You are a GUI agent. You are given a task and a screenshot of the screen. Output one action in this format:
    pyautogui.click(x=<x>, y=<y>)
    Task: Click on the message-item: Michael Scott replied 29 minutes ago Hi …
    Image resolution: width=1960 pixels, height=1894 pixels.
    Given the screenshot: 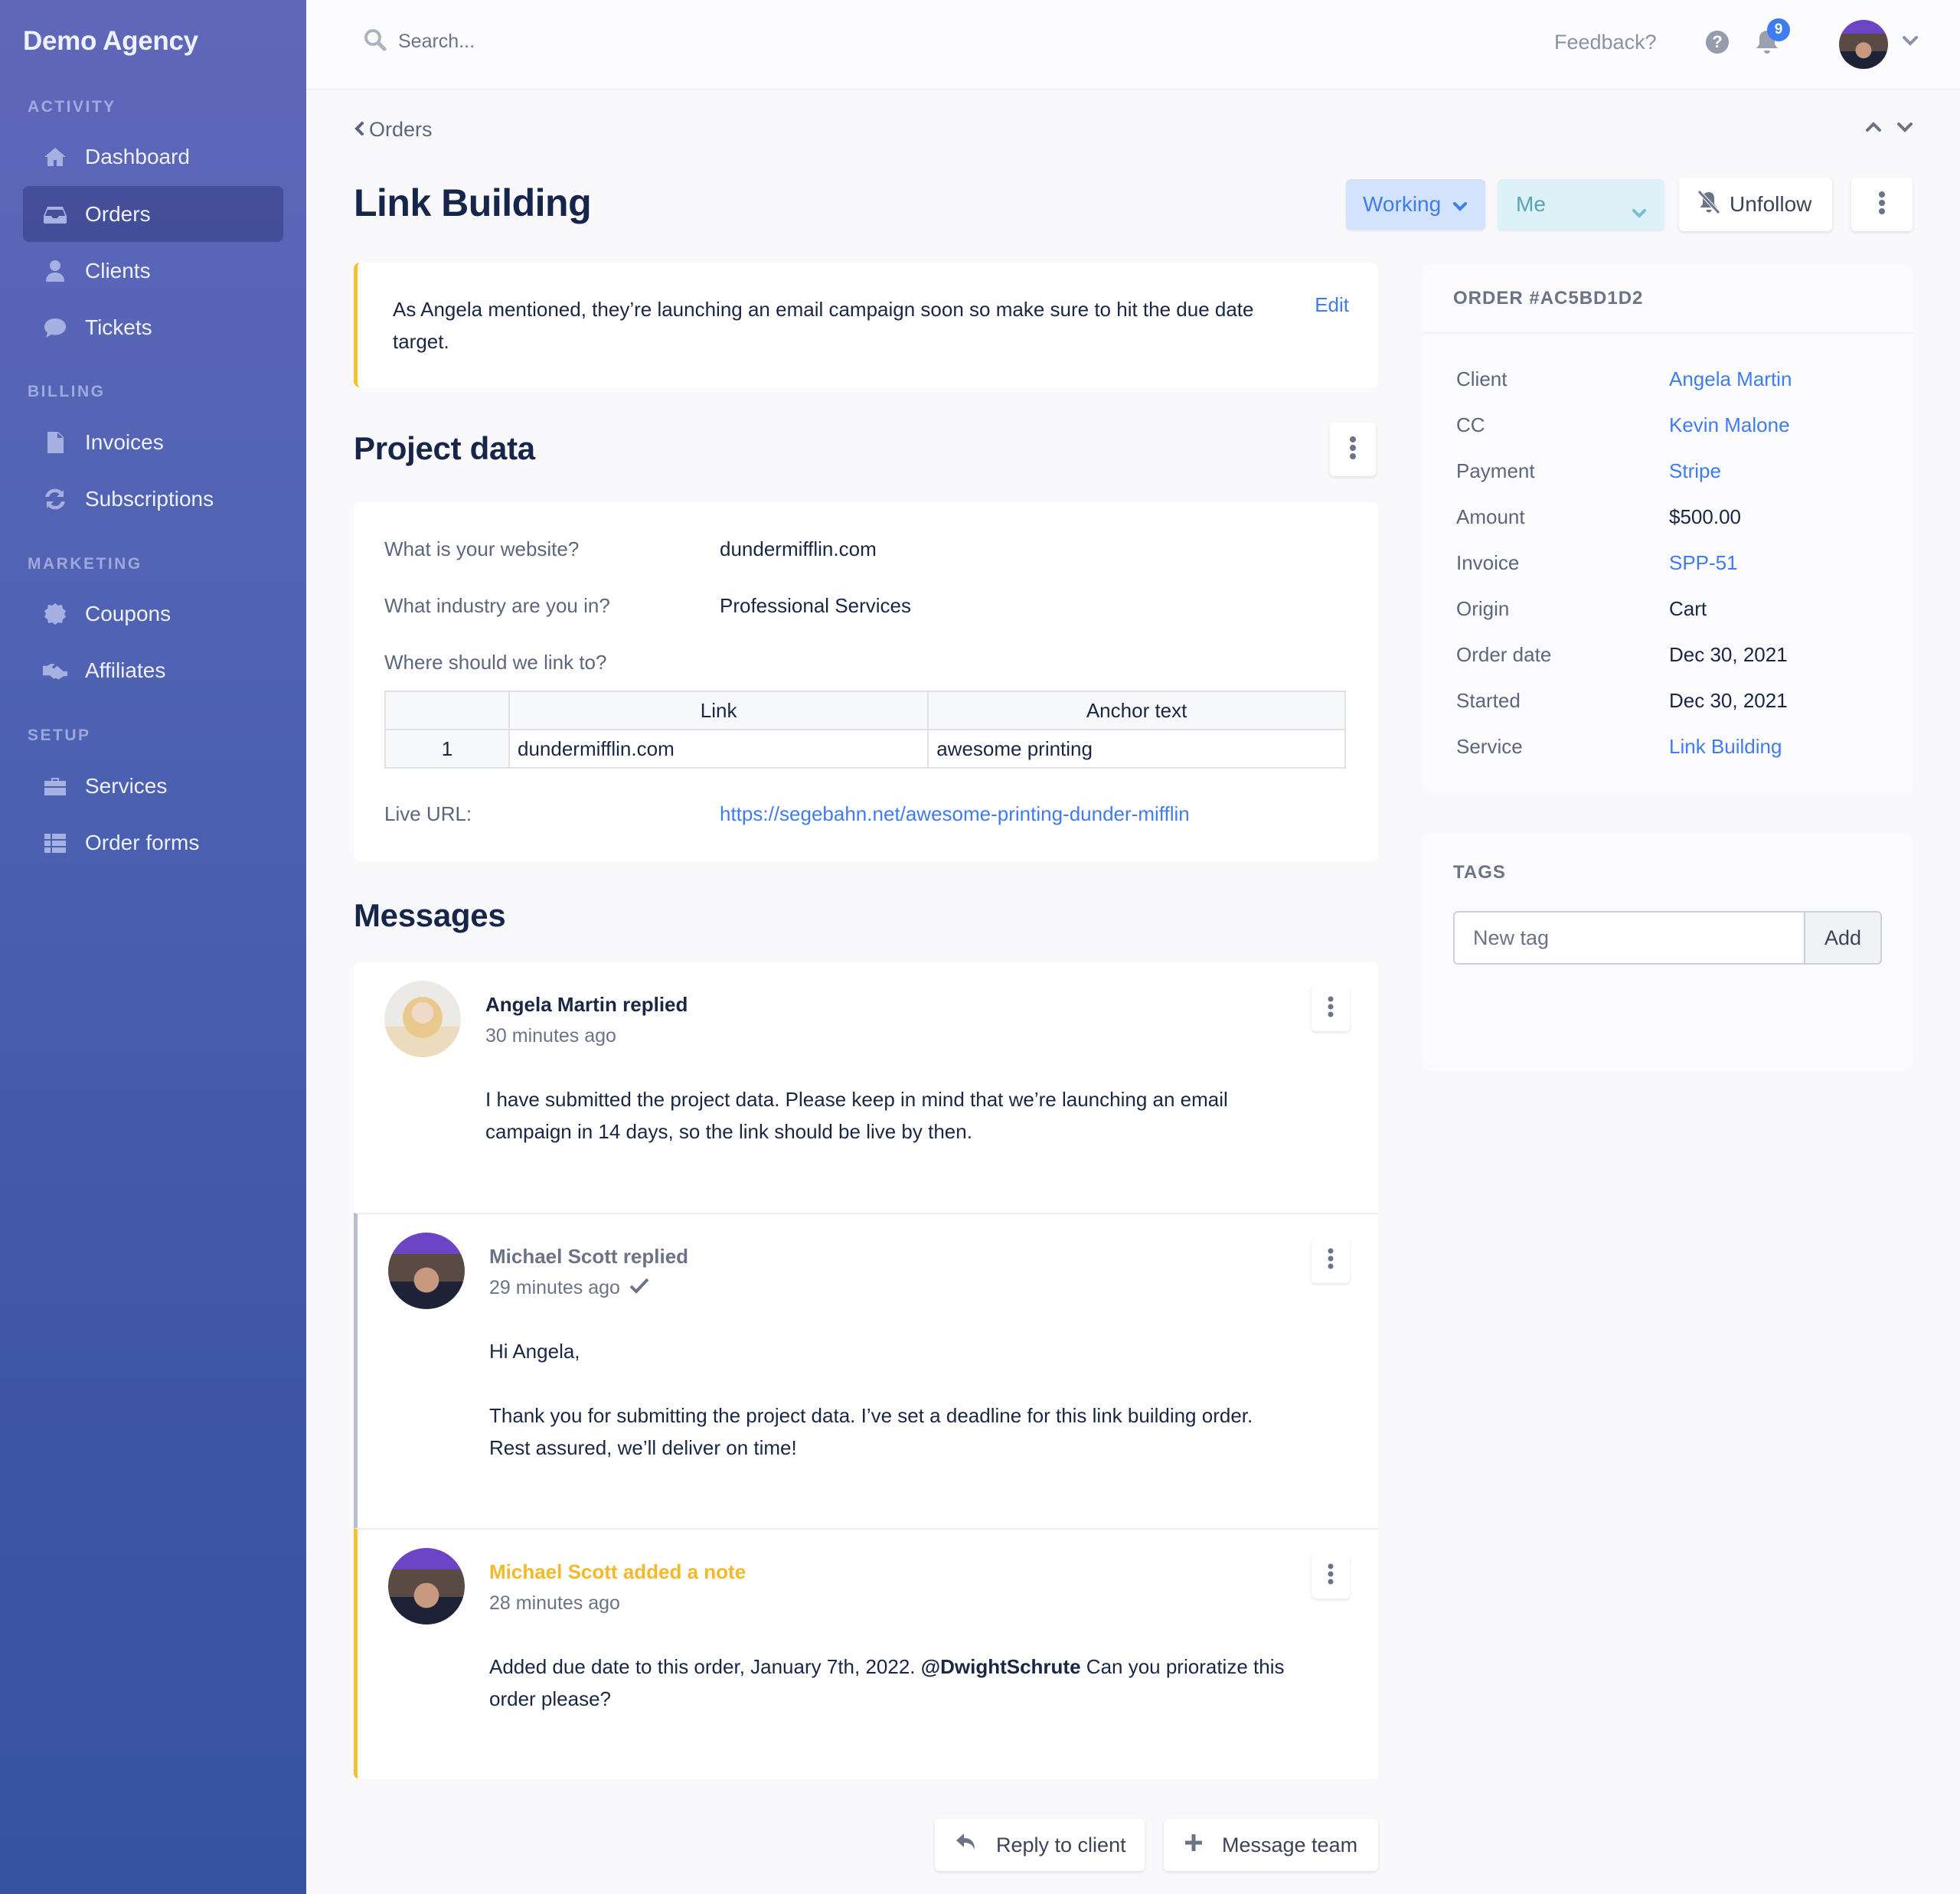 What is the action you would take?
    pyautogui.click(x=866, y=1370)
    